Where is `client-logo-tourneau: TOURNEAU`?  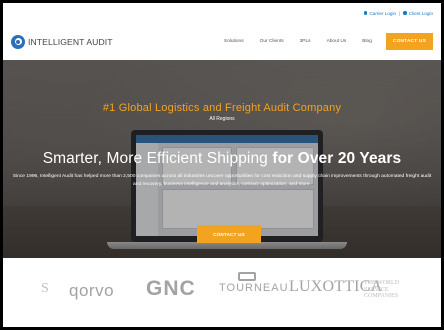 client-logo-tourneau: TOURNEAU is located at coordinates (254, 283).